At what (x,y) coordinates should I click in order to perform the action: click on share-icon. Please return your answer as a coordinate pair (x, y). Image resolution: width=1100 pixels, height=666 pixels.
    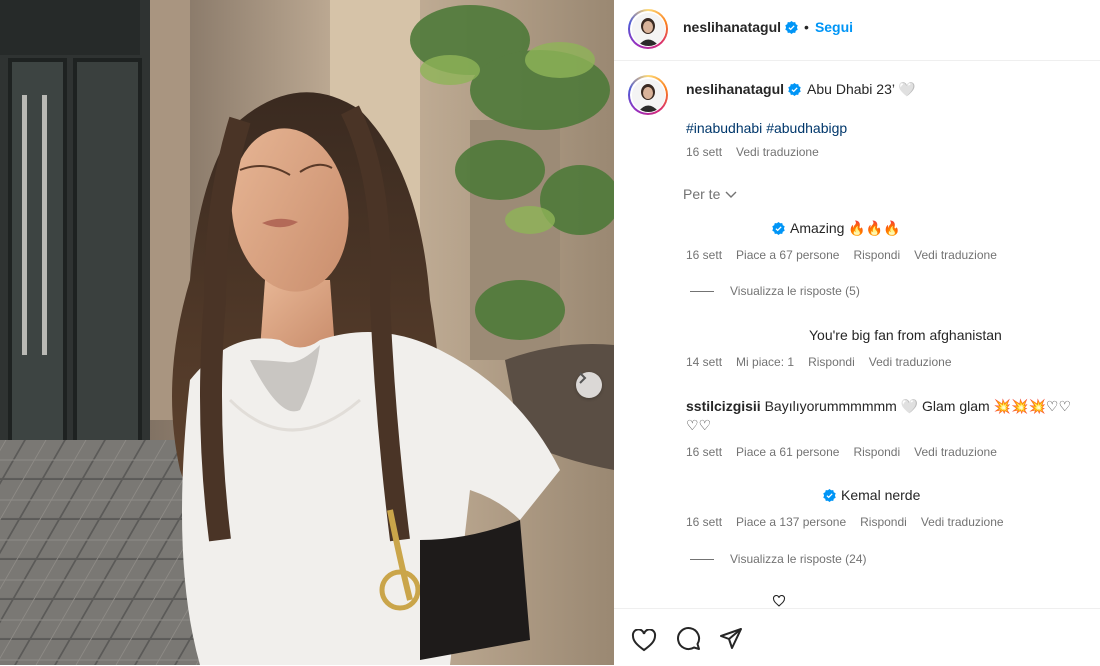
    Looking at the image, I should click on (731, 639).